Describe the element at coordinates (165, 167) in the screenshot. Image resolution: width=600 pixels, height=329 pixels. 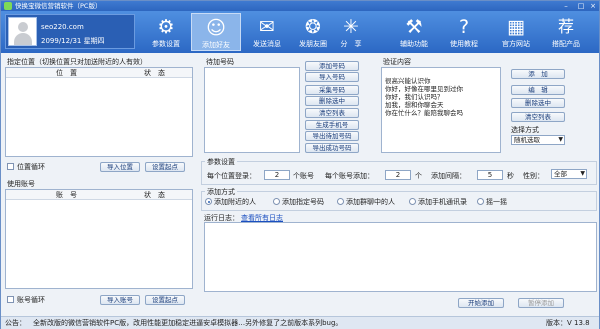
I see `set-location-start-button: 设置起点` at that location.